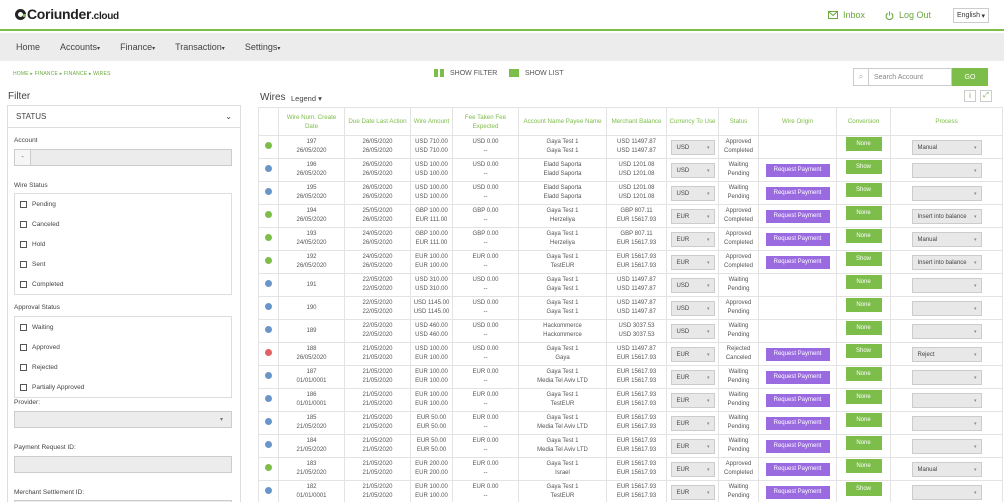 The width and height of the screenshot is (1004, 502). I want to click on wire-status-option: Sent, so click(123, 264).